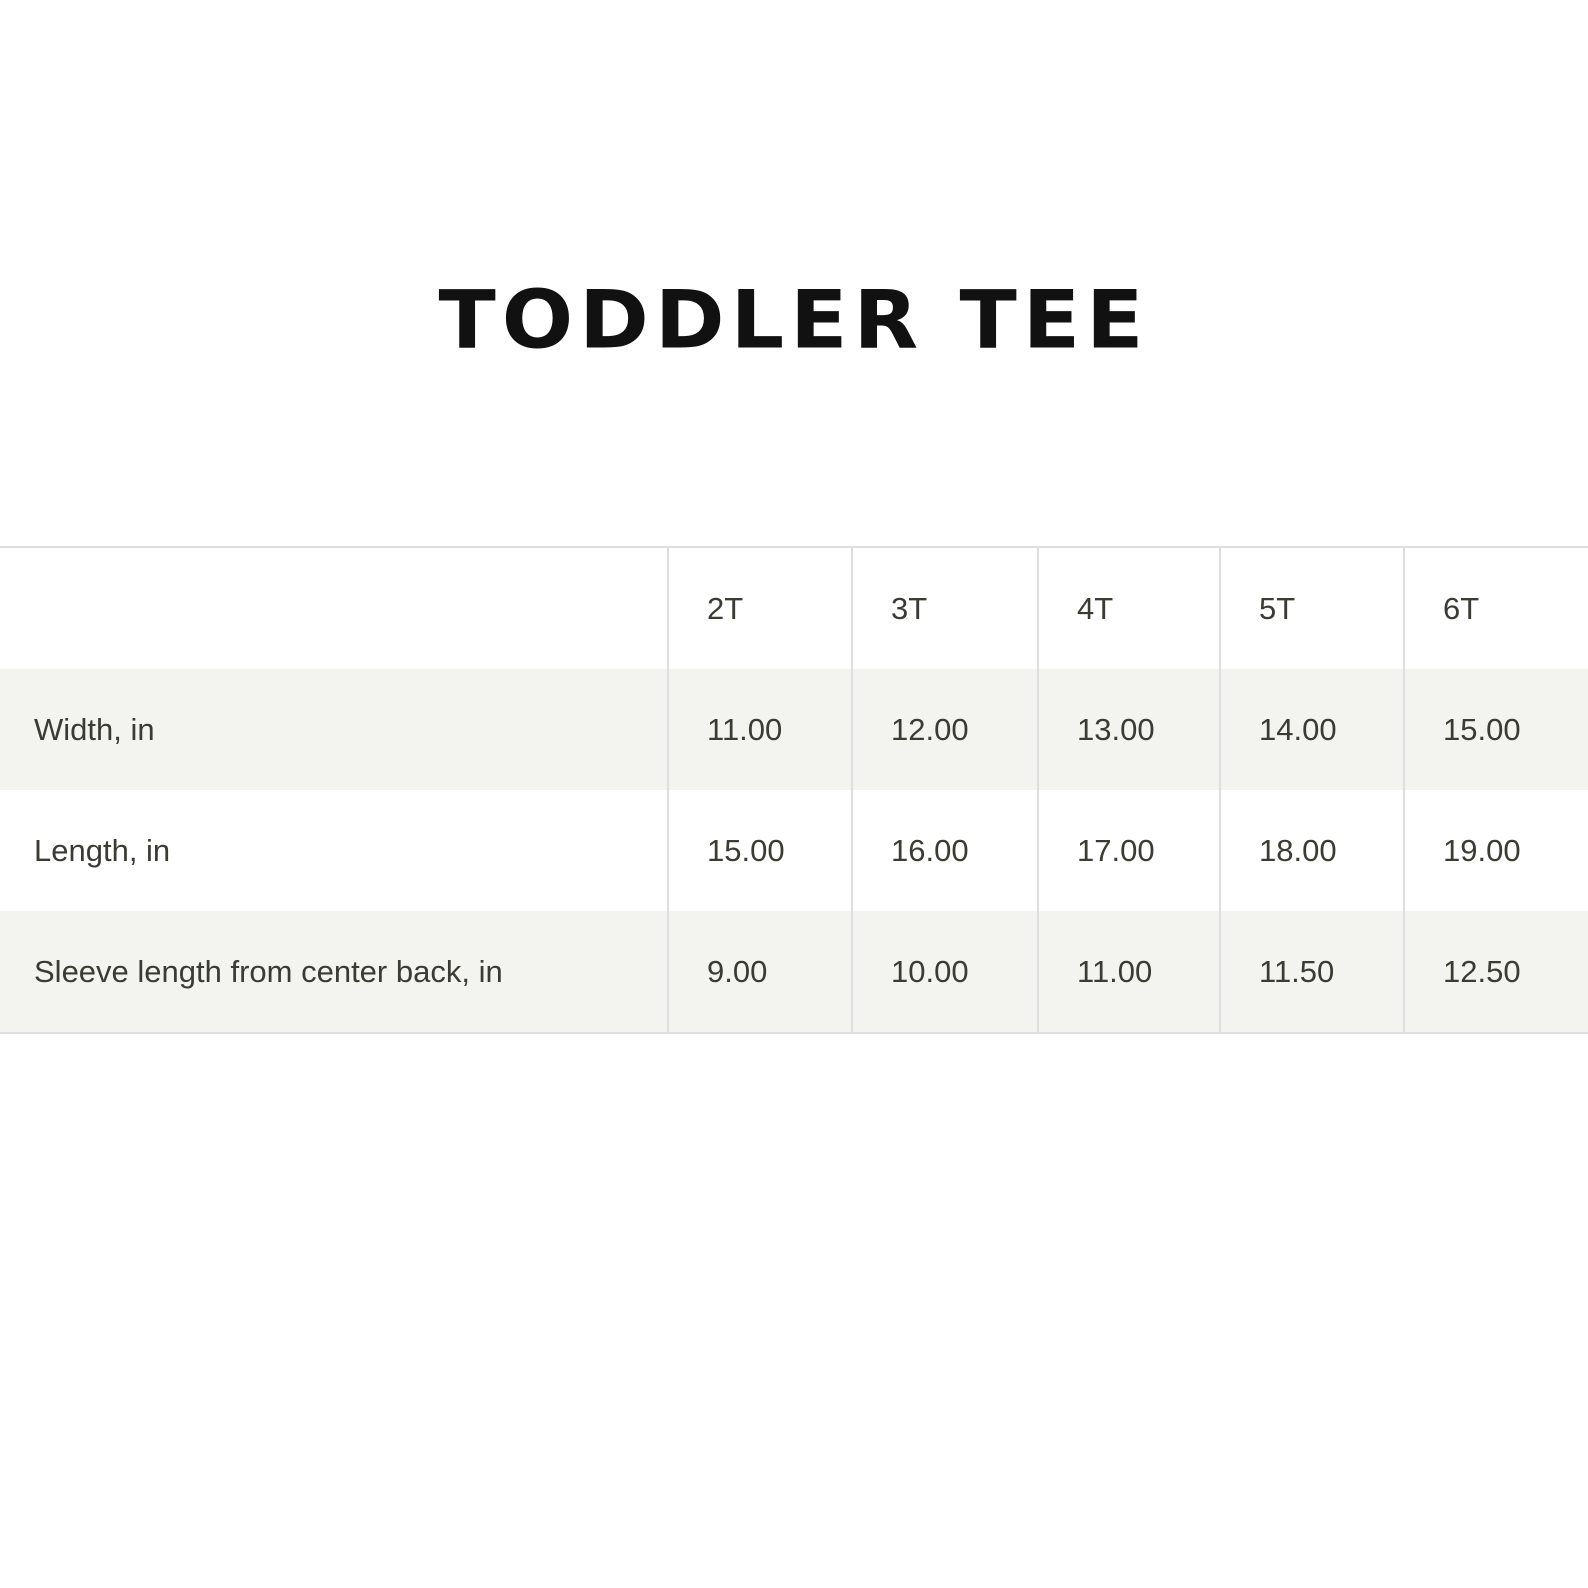 The image size is (1588, 1588). I want to click on header-size-4t: 4T, so click(1128, 608).